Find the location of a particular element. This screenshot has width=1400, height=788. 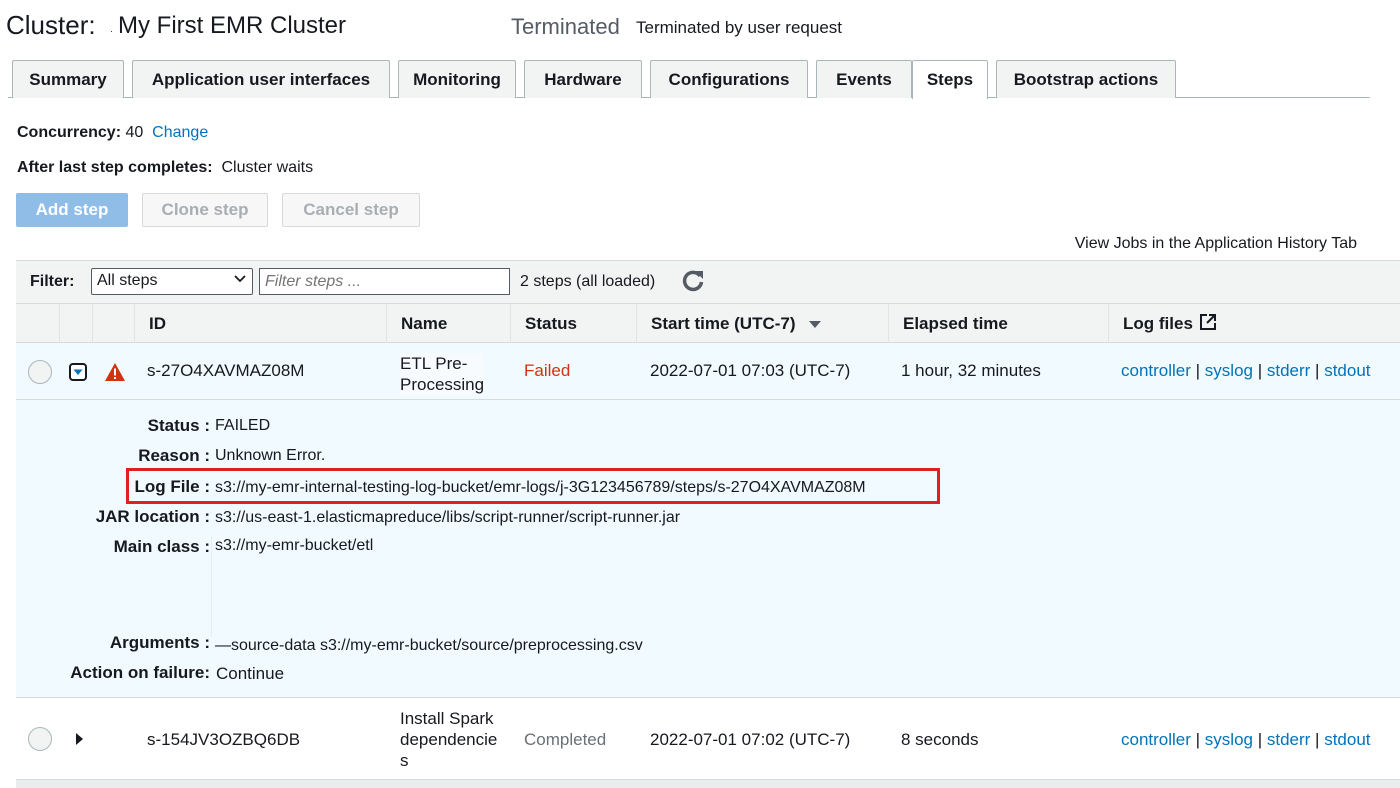

step-name: ETL Pre- Processing is located at coordinates (442, 374).